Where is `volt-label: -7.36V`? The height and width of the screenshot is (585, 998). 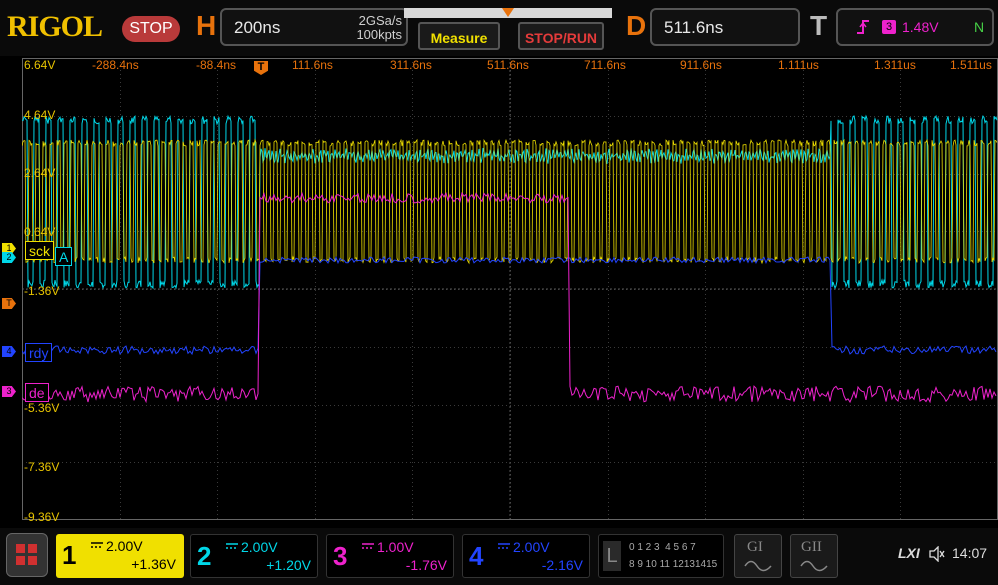 volt-label: -7.36V is located at coordinates (42, 467).